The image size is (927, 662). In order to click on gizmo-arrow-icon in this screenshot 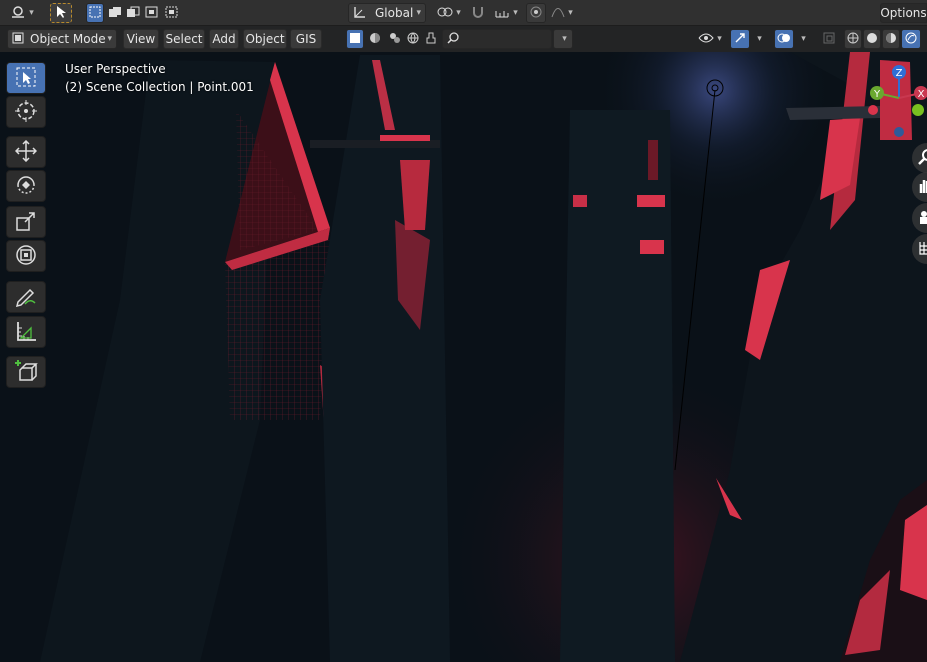, I will do `click(740, 39)`.